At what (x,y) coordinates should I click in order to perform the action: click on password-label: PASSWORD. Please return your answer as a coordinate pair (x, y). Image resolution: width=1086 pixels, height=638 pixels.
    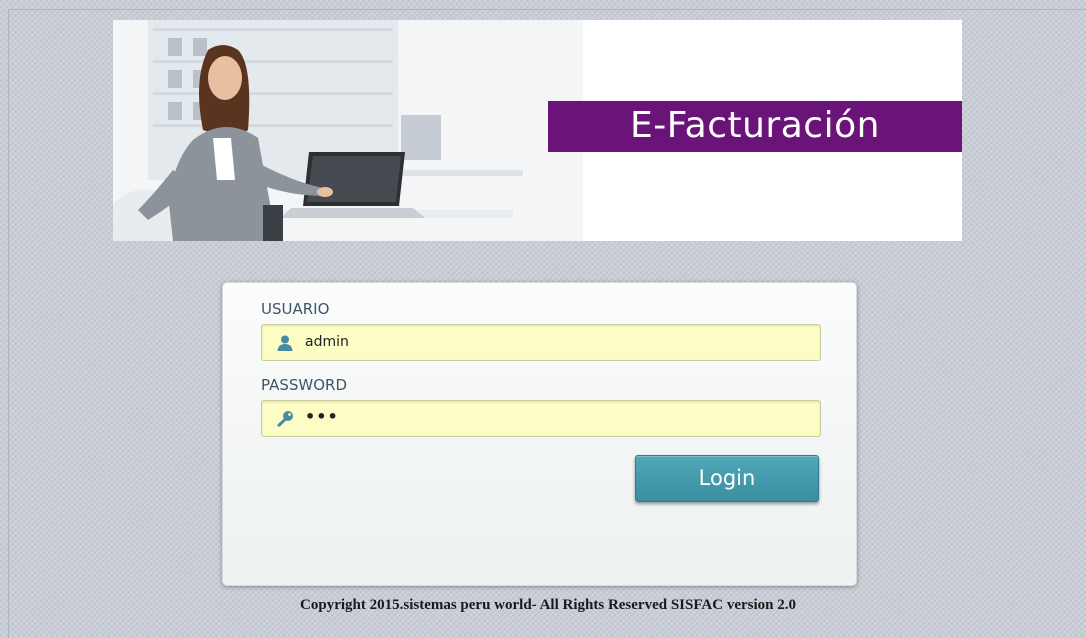
    Looking at the image, I should click on (304, 385).